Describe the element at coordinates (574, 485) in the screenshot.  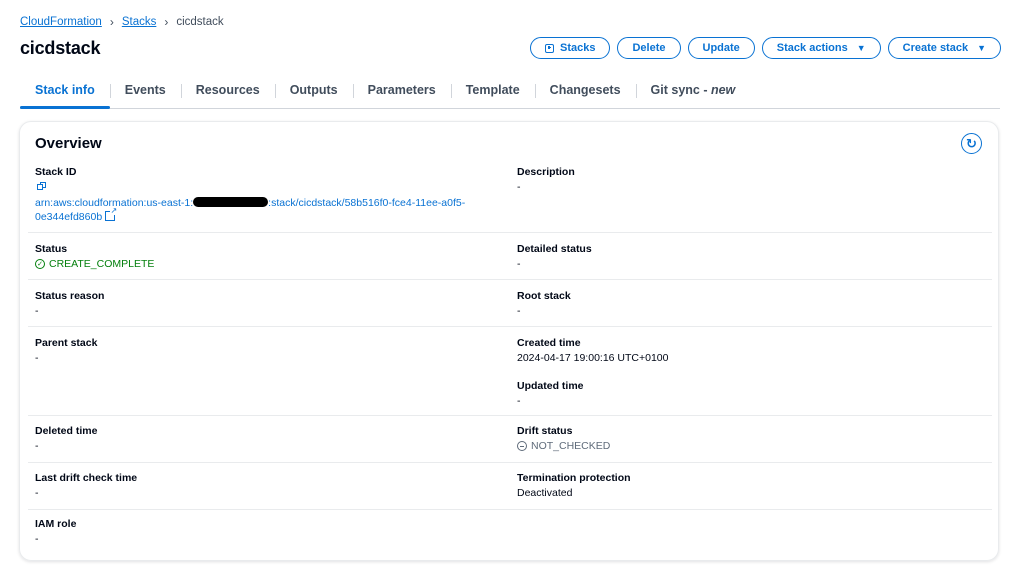
I see `termination-protection-field: Termination protection Deactivated` at that location.